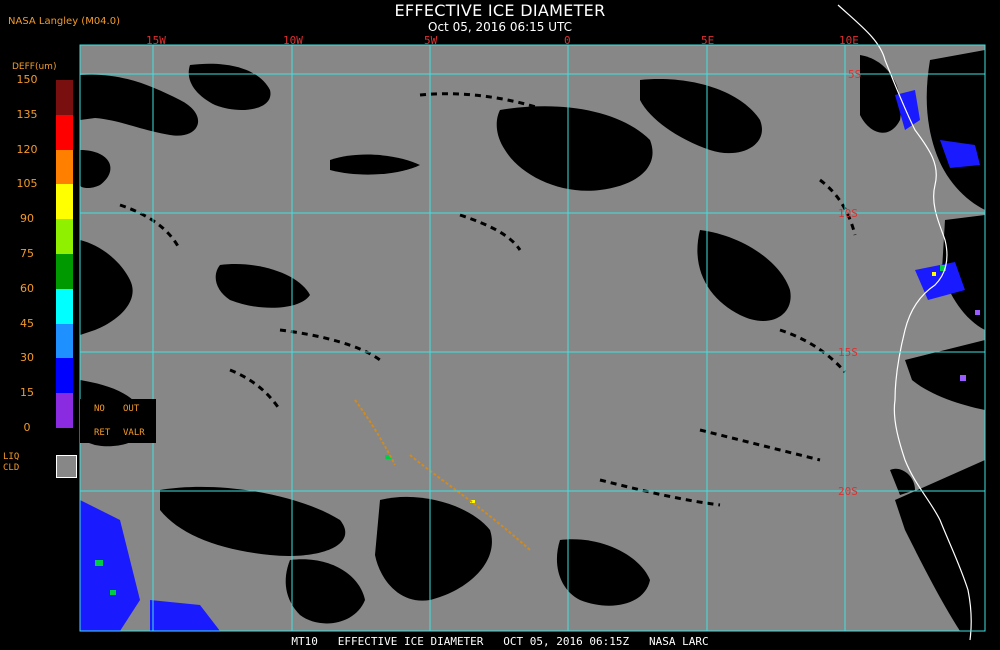 Image resolution: width=1000 pixels, height=650 pixels. What do you see at coordinates (27, 393) in the screenshot?
I see `colorbar-tick: 15` at bounding box center [27, 393].